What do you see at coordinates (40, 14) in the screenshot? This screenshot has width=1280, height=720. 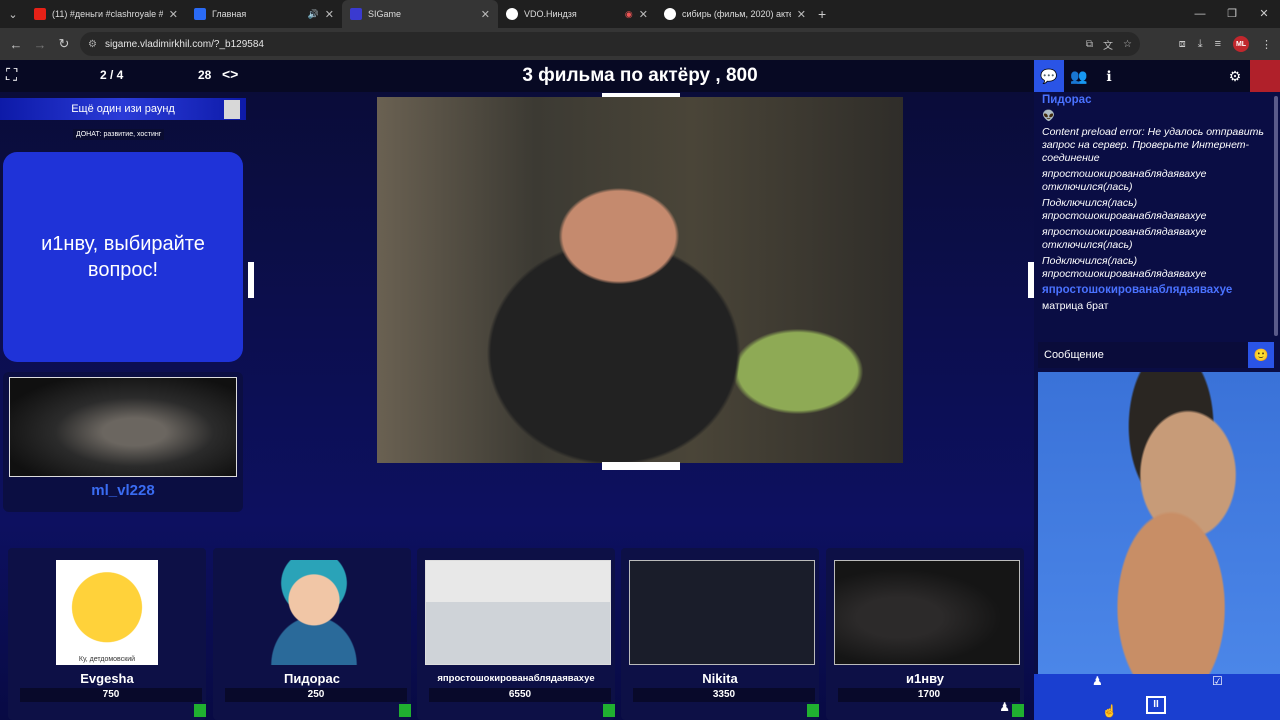 I see `youtube-icon` at bounding box center [40, 14].